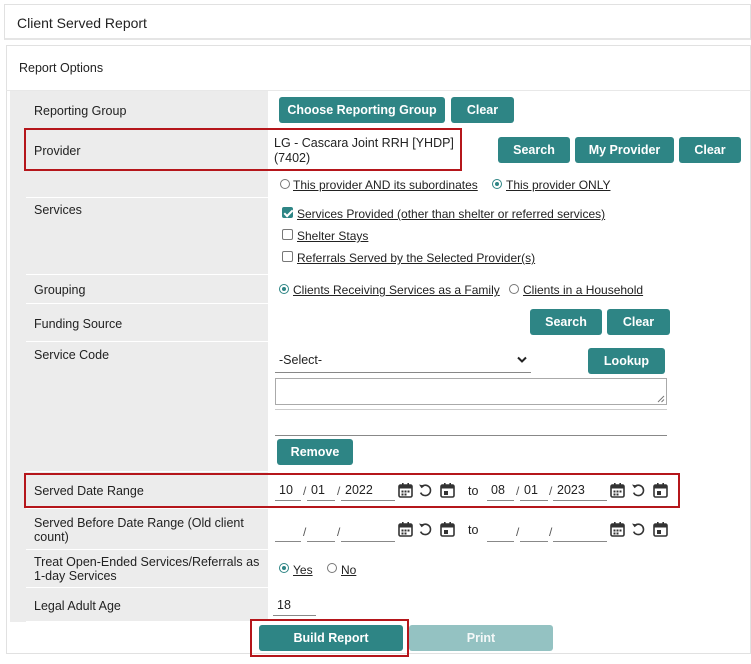  I want to click on before-to-year-input, so click(580, 530).